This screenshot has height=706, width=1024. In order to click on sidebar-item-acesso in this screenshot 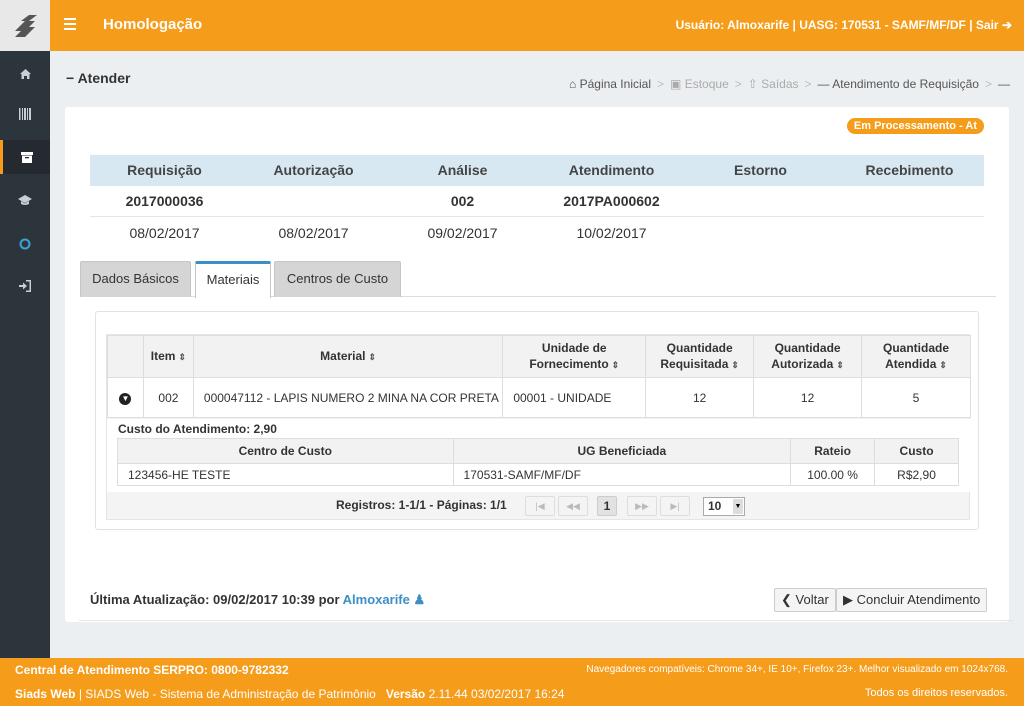, I will do `click(25, 286)`.